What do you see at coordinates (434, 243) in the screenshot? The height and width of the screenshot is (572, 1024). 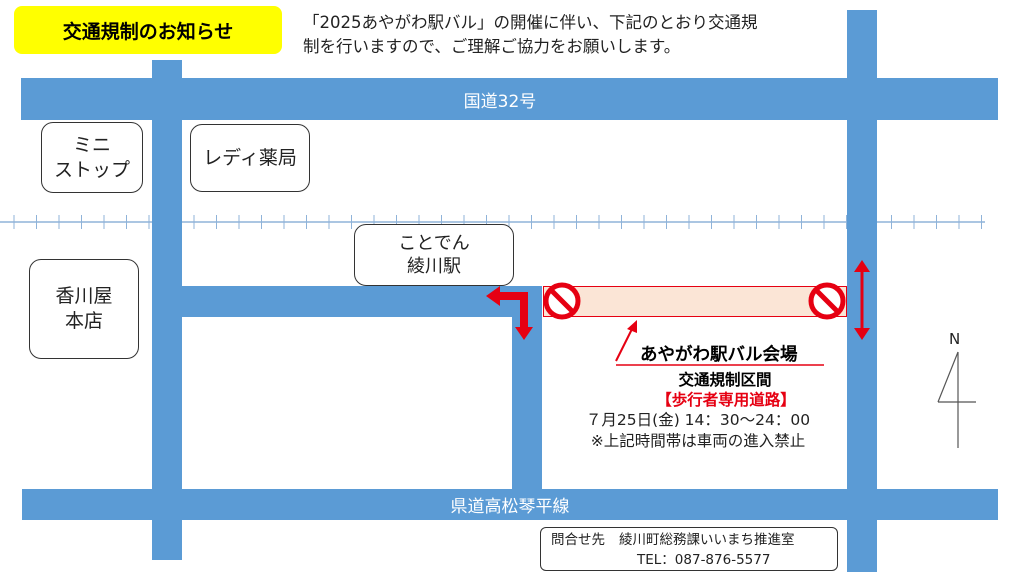 I see `station-line-1: ことでん` at bounding box center [434, 243].